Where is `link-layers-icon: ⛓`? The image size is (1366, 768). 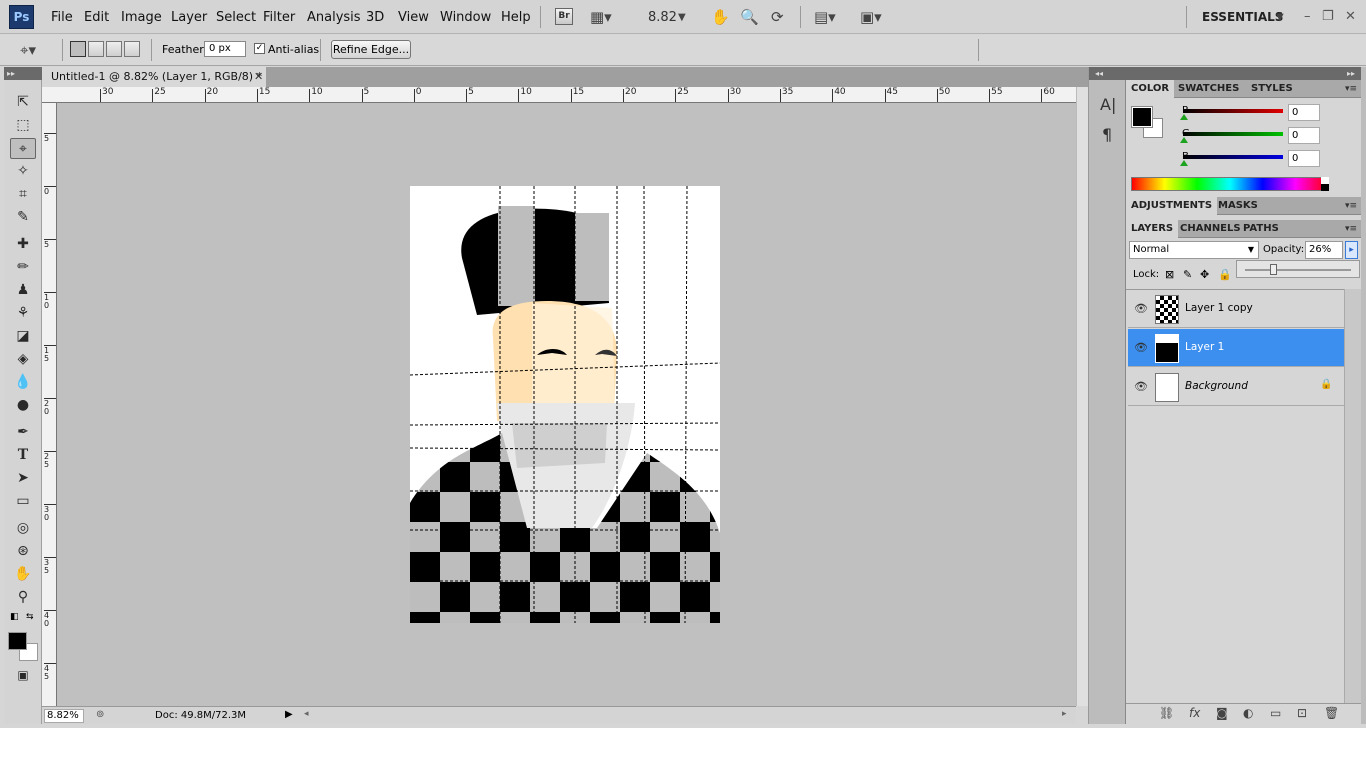
link-layers-icon: ⛓ is located at coordinates (1166, 713).